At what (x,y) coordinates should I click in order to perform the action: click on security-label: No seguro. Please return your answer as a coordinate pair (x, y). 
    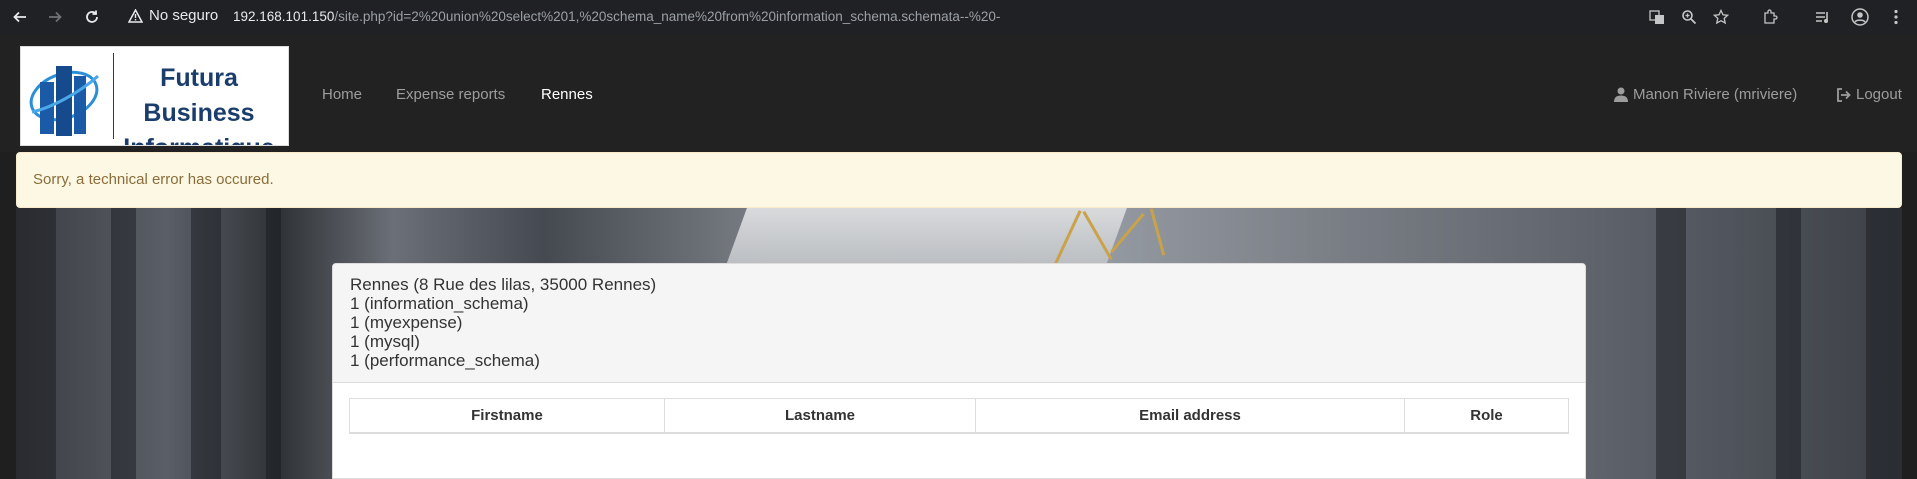
    Looking at the image, I should click on (184, 15).